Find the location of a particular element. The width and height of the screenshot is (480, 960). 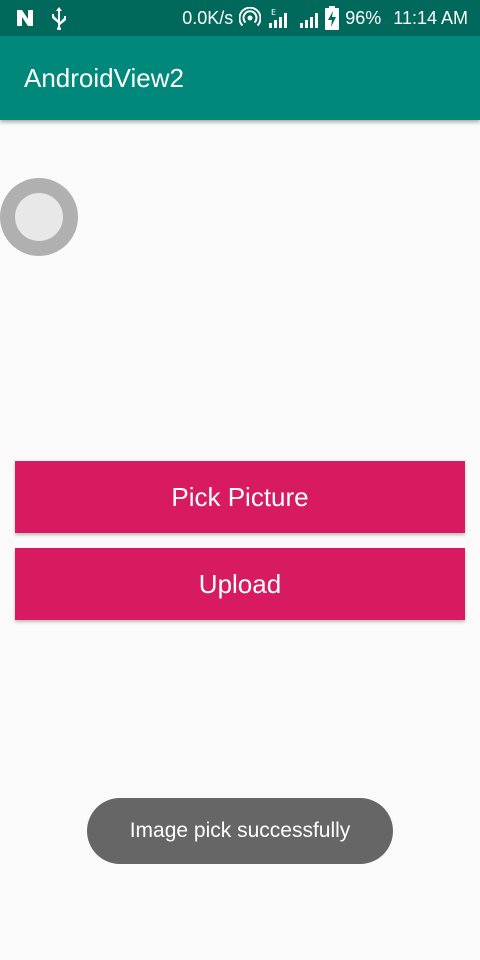

toast-message: Image pick successfully is located at coordinates (240, 830).